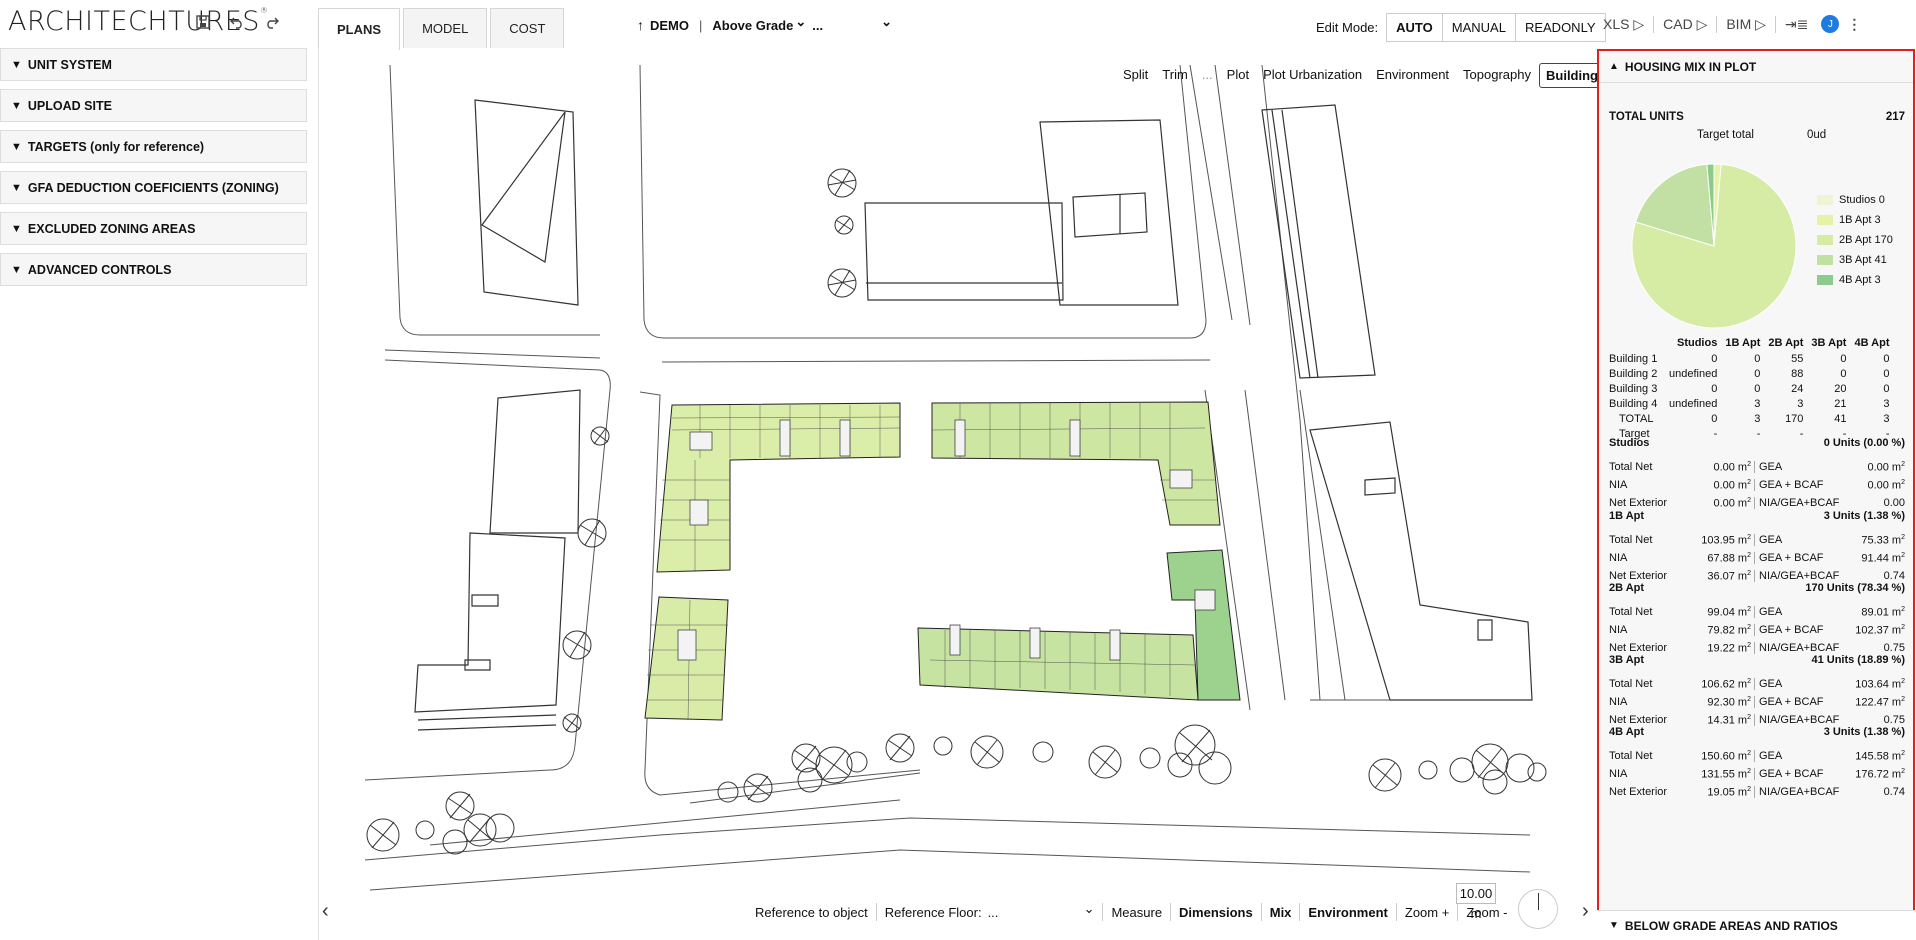 The image size is (1916, 940). Describe the element at coordinates (1631, 684) in the screenshot. I see `unit-metric: Total Net` at that location.